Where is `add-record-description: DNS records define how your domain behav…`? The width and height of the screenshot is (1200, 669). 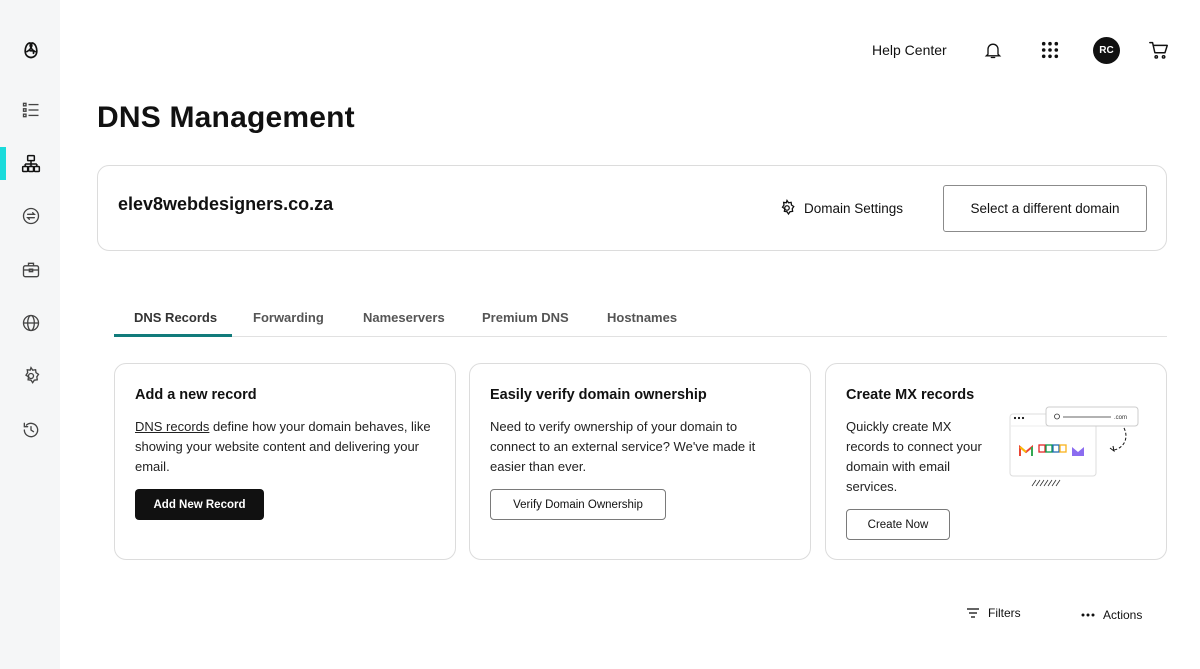 add-record-description: DNS records define how your domain behav… is located at coordinates (287, 447).